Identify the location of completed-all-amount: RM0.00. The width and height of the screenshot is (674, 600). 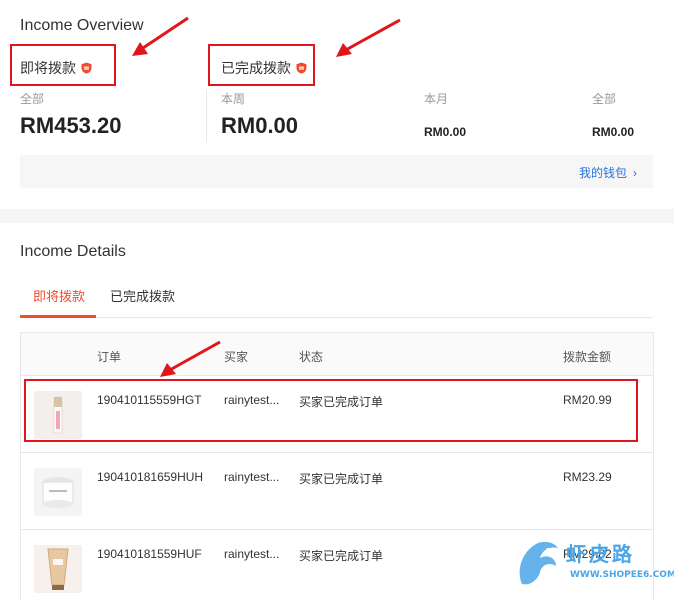
(613, 132).